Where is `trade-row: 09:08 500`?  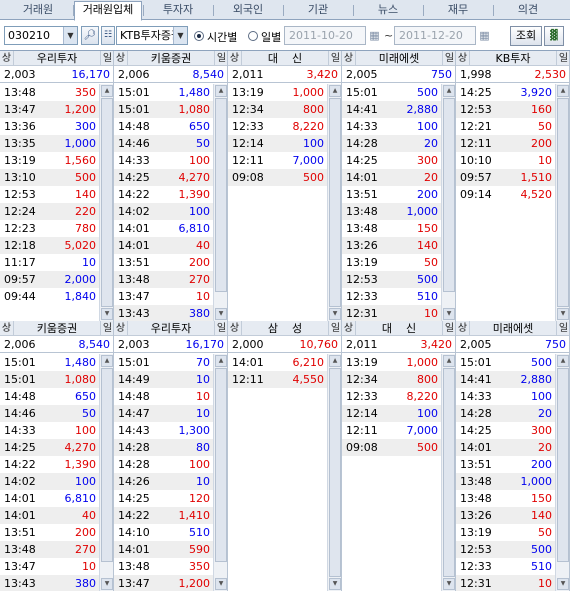
trade-row: 09:08 500 is located at coordinates (278, 177).